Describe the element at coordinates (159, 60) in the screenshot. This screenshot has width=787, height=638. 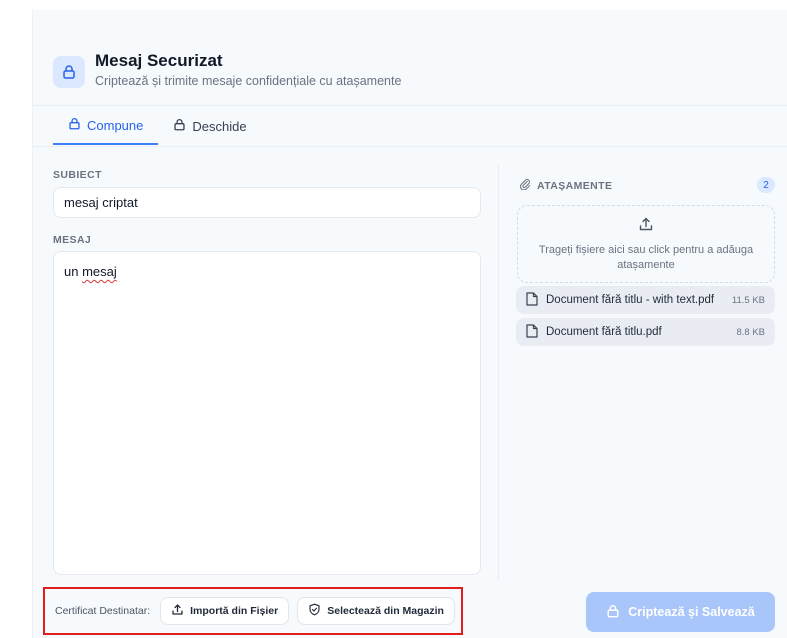
I see `page-title: Mesaj Securizat` at that location.